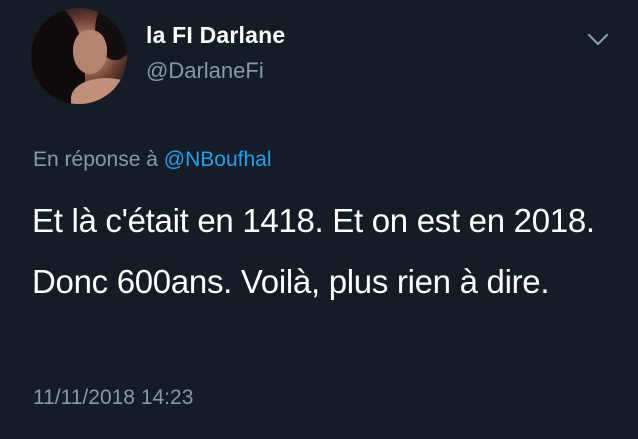  Describe the element at coordinates (95, 159) in the screenshot. I see `reply-prefix: En réponse à` at that location.